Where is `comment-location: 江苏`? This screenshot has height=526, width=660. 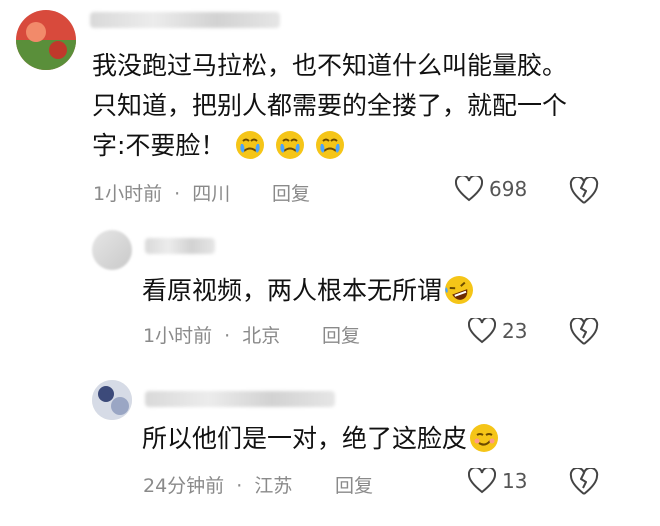
comment-location: 江苏 is located at coordinates (273, 486).